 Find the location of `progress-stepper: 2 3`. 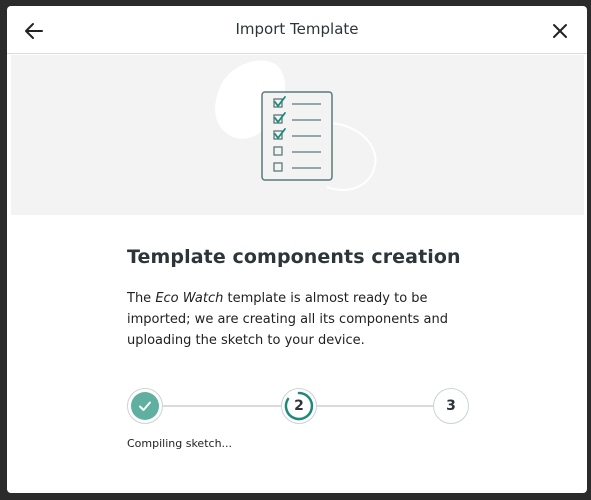

progress-stepper: 2 3 is located at coordinates (299, 406).